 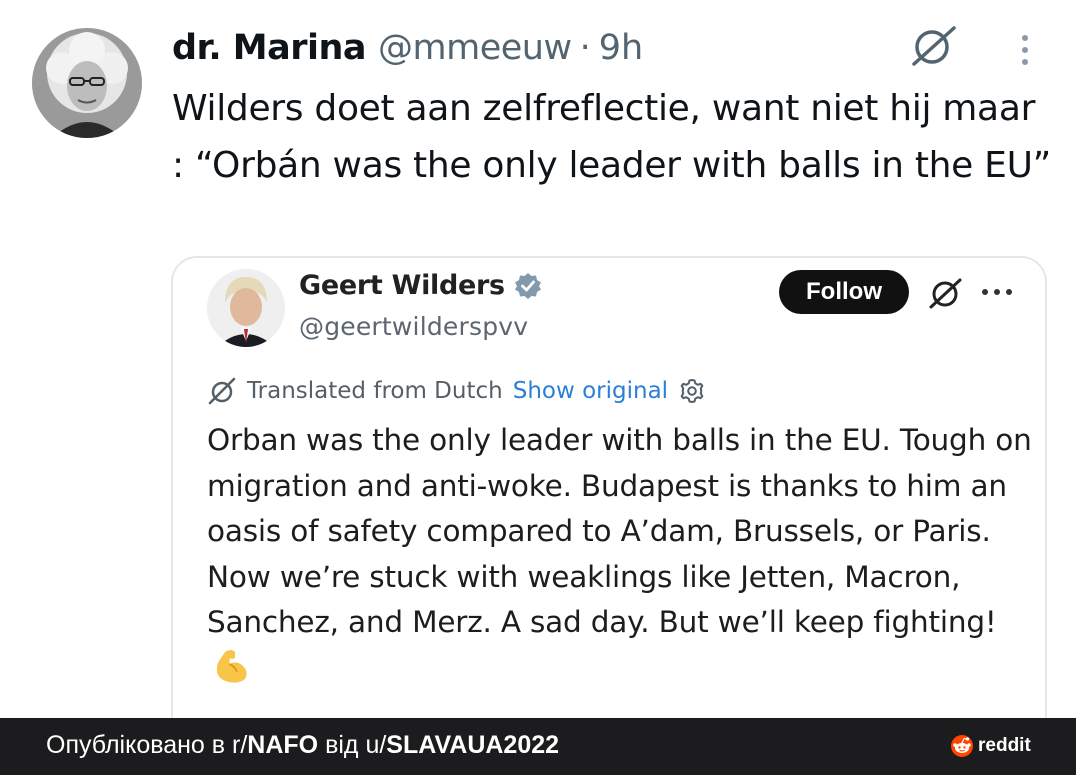 I want to click on translated-label: Translated from Dutch, so click(x=375, y=391).